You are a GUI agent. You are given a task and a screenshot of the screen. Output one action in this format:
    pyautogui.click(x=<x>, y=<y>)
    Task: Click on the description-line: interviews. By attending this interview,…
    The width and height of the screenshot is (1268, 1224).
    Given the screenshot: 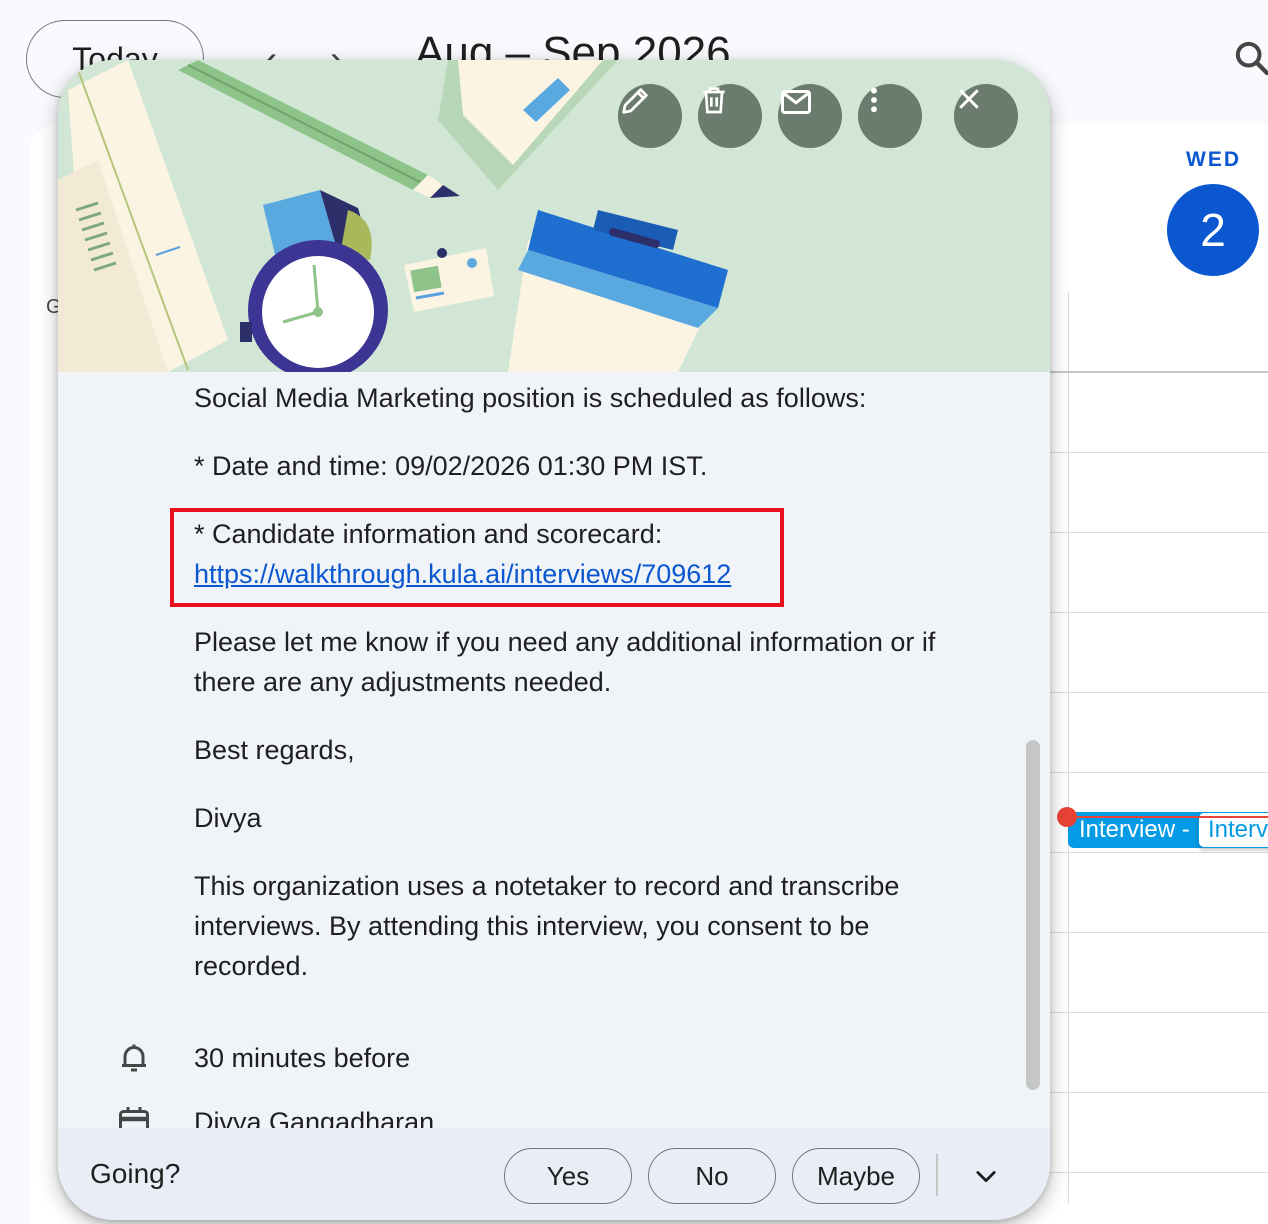 What is the action you would take?
    pyautogui.click(x=532, y=926)
    